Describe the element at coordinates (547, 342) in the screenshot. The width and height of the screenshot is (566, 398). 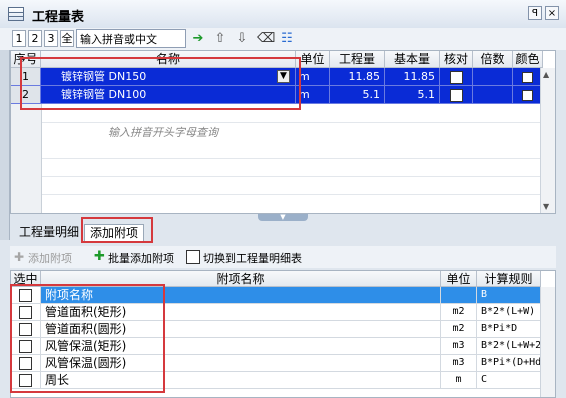
I see `vertical-scrollbar` at that location.